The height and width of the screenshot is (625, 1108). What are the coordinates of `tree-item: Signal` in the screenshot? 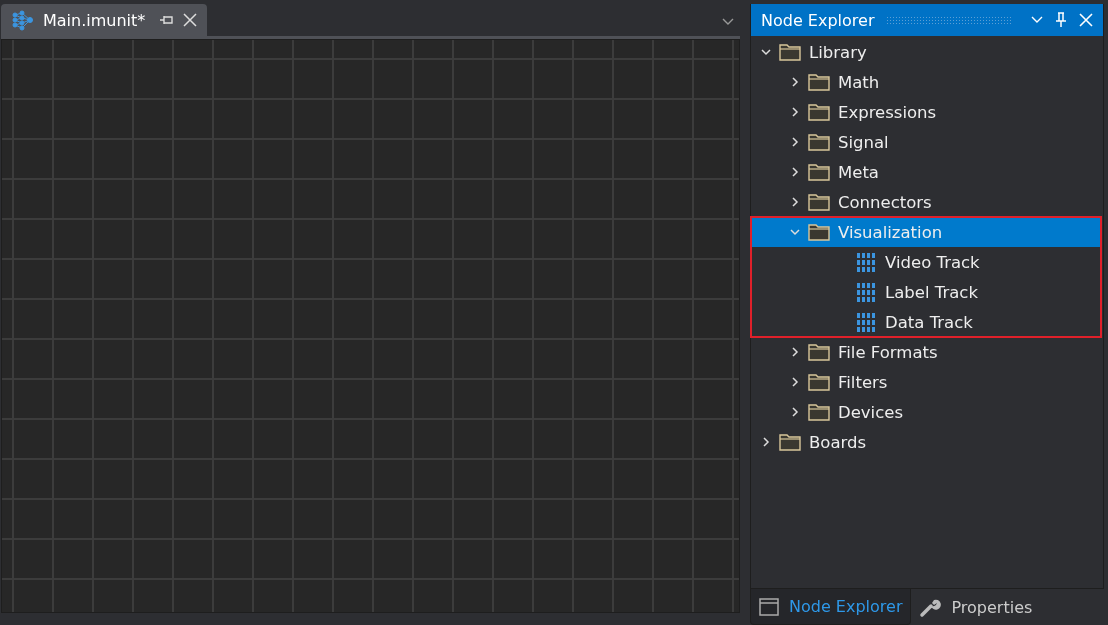 It's located at (927, 142).